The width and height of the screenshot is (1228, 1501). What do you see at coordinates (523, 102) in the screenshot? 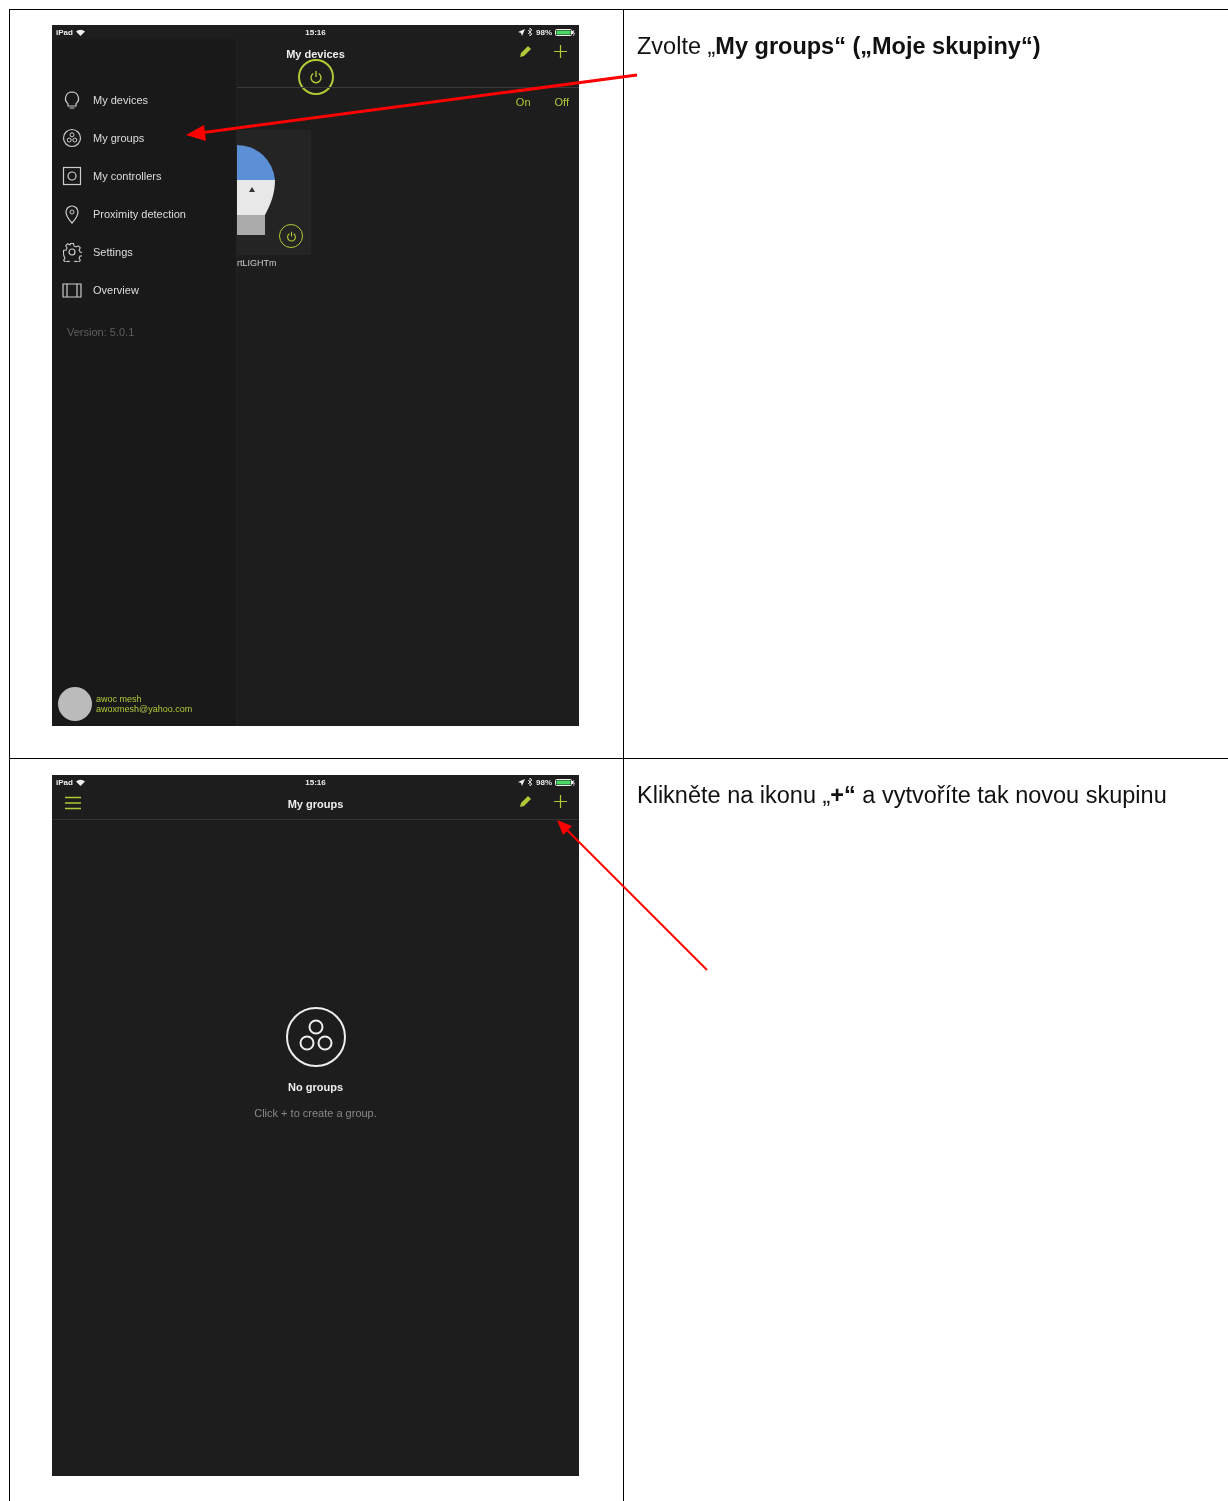
I see `filter-option: On` at bounding box center [523, 102].